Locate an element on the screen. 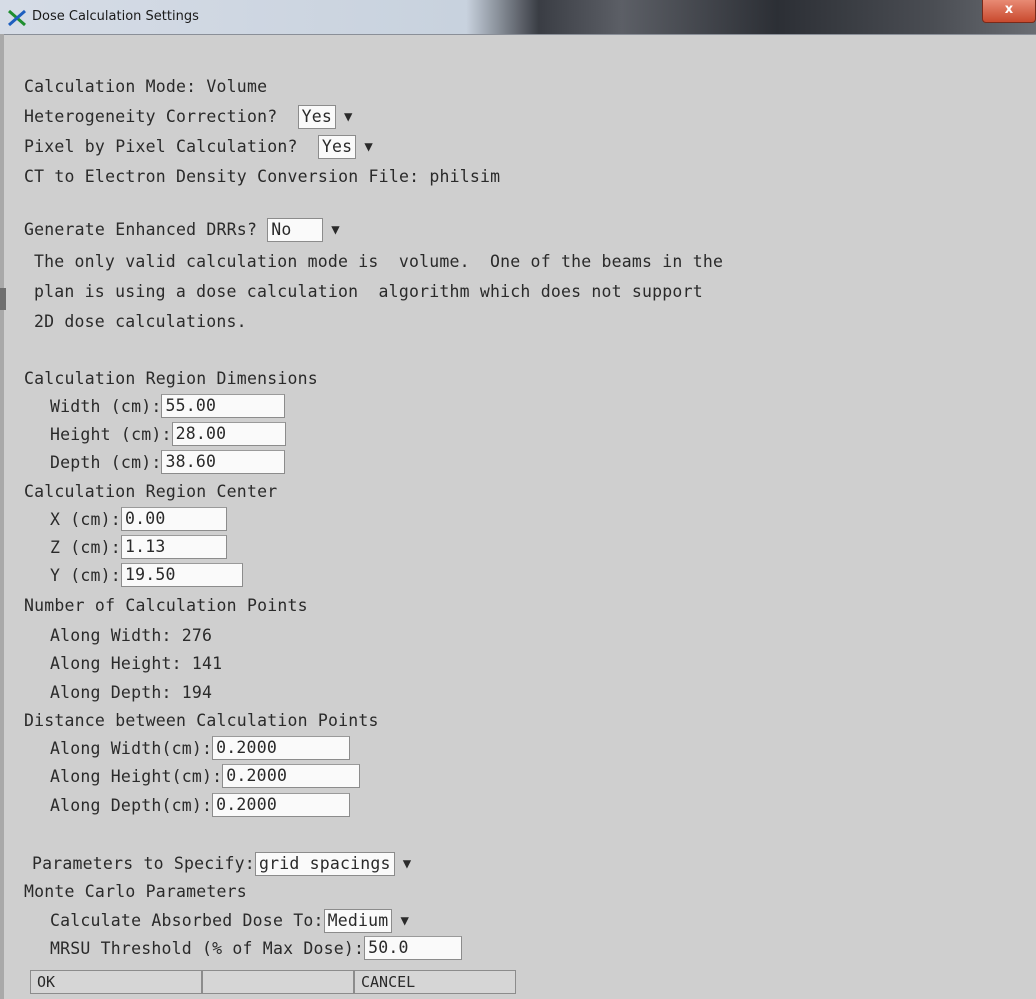 This screenshot has width=1036, height=999. drr-dropdown: No ▼ is located at coordinates (303, 230).